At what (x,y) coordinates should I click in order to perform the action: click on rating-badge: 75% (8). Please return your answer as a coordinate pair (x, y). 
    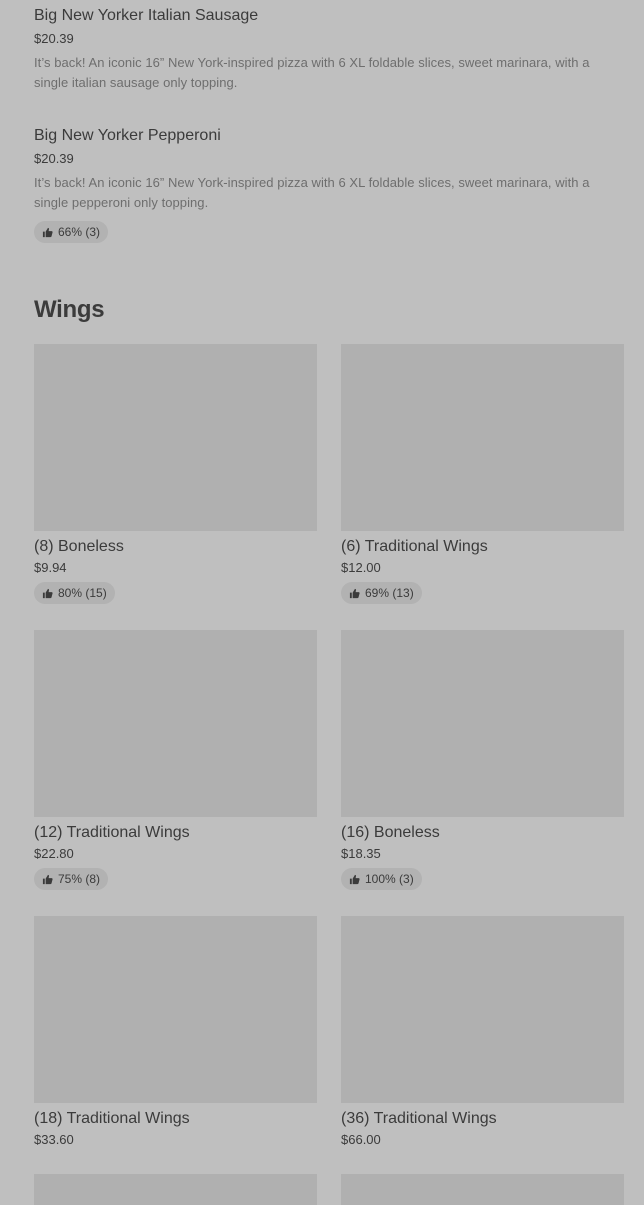
    Looking at the image, I should click on (71, 879).